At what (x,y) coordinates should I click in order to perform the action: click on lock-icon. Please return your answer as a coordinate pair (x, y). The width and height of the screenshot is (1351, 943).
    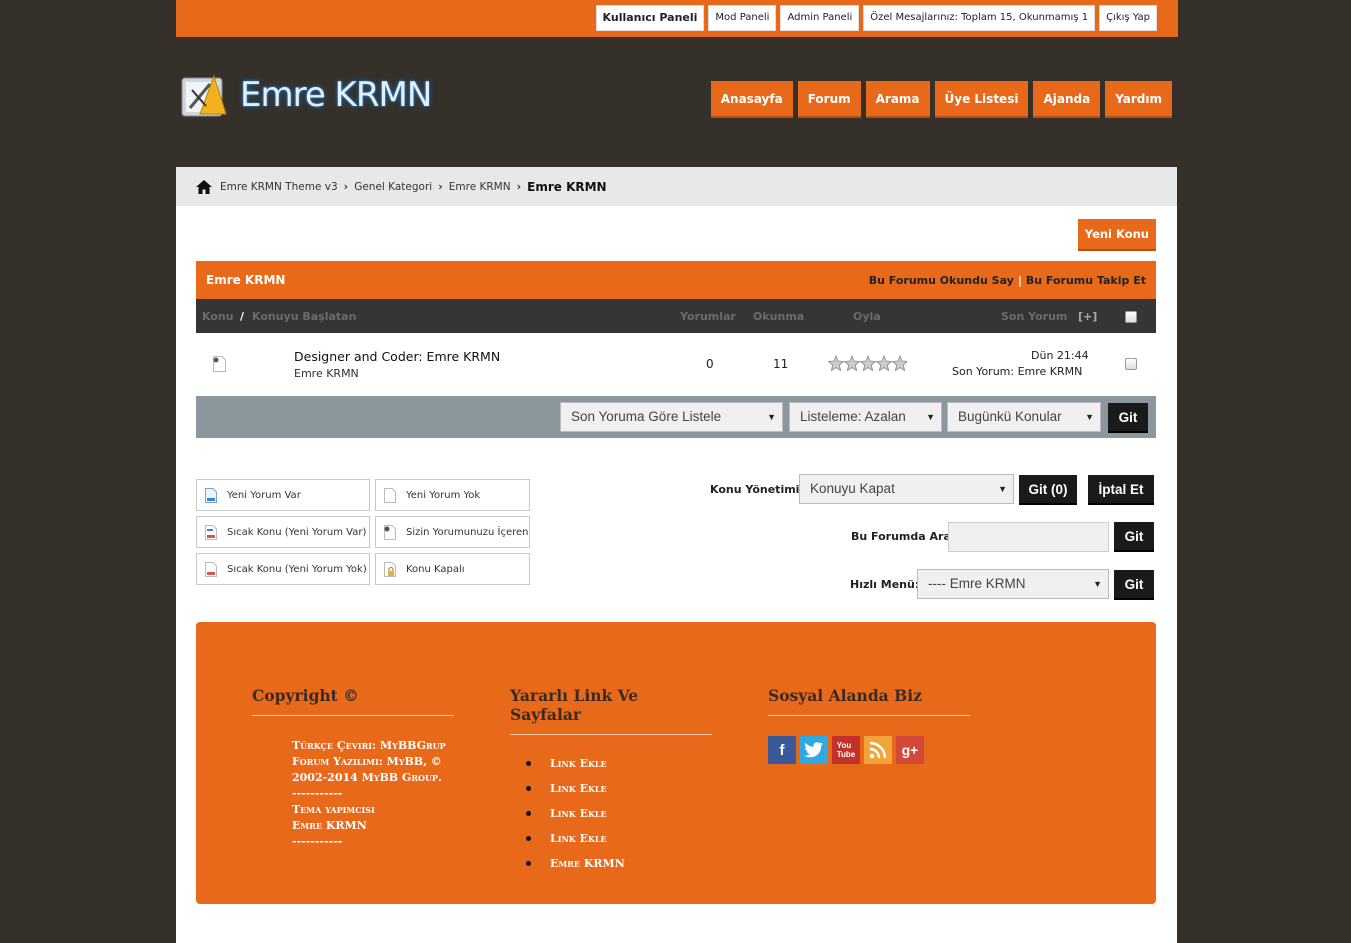
    Looking at the image, I should click on (390, 569).